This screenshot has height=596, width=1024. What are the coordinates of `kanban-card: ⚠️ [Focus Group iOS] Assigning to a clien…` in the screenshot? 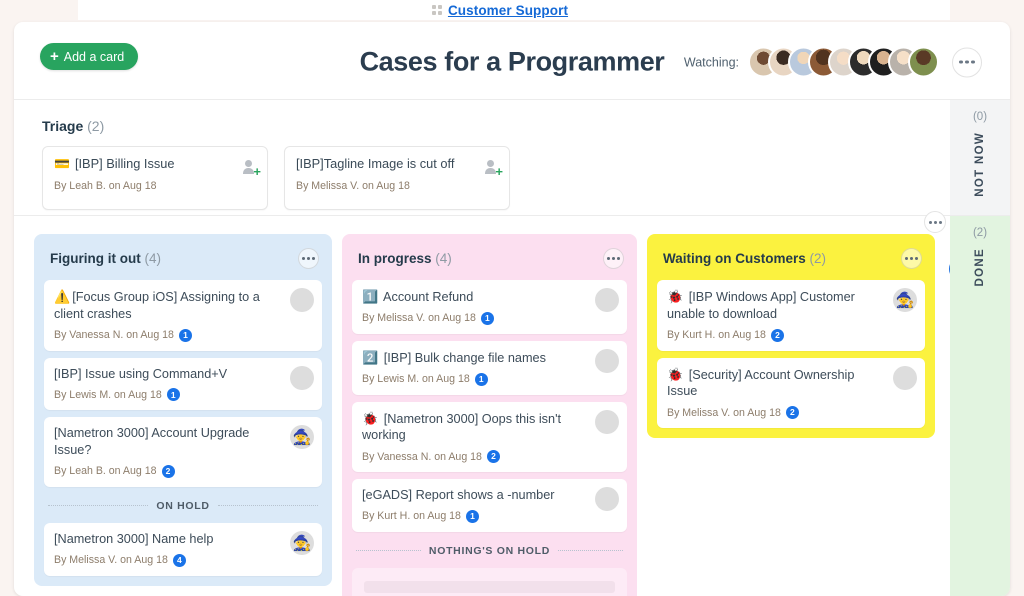 It's located at (183, 315).